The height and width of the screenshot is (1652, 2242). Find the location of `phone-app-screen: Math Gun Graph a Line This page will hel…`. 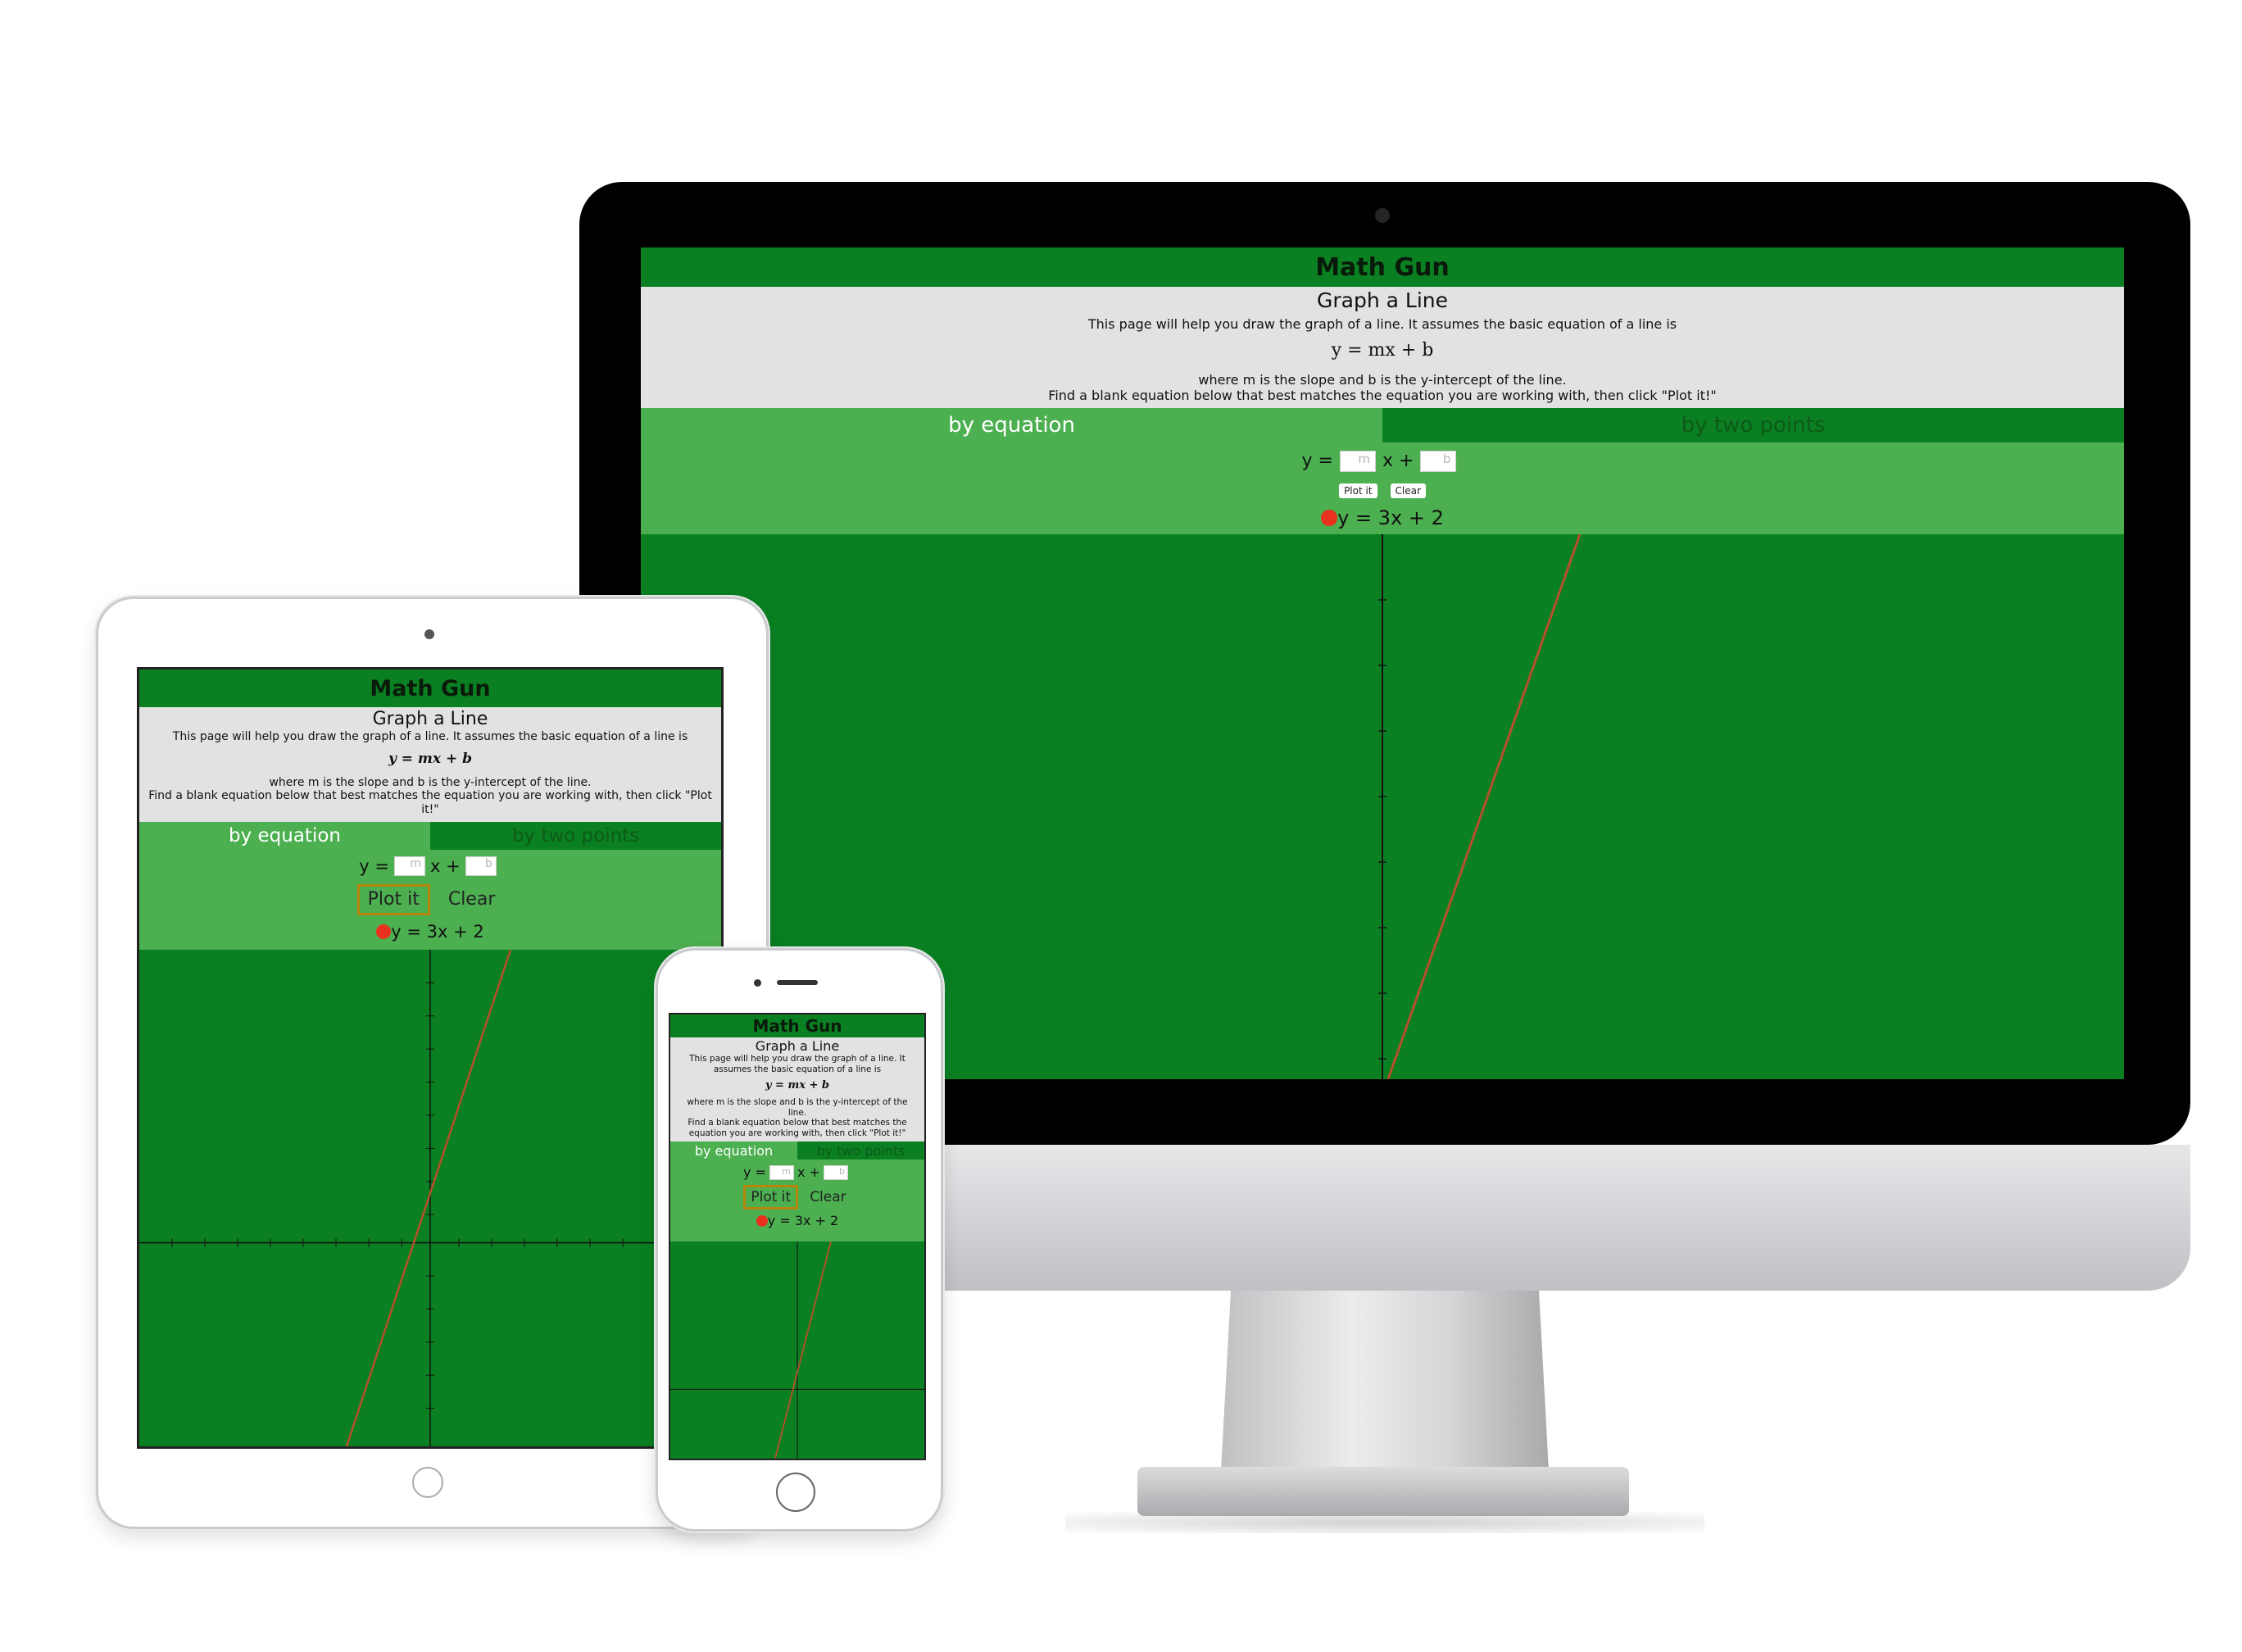

phone-app-screen: Math Gun Graph a Line This page will hel… is located at coordinates (798, 1236).